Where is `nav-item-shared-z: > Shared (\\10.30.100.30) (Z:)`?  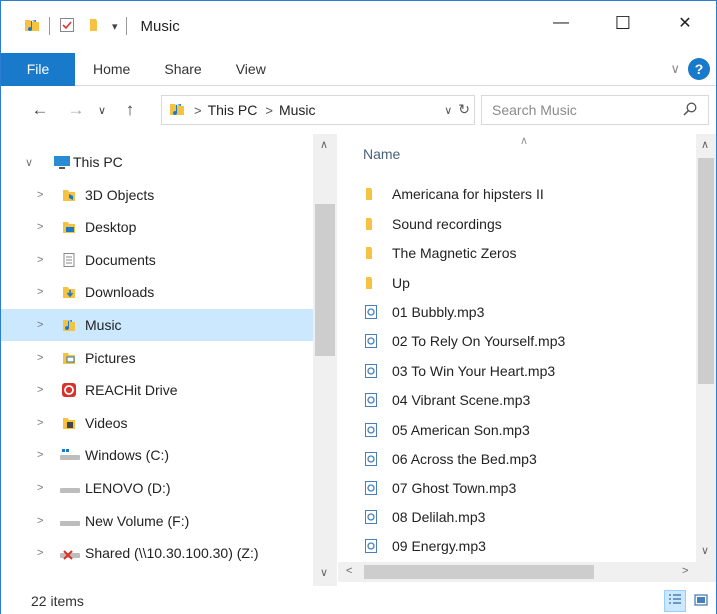
nav-item-shared-z: > Shared (\\10.30.100.30) (Z:) is located at coordinates (157, 553).